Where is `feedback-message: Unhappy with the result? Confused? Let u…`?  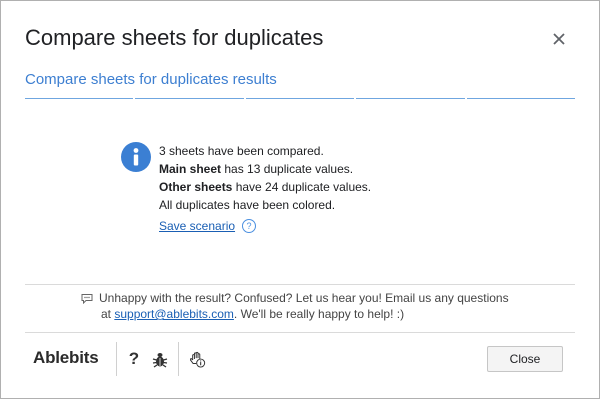
feedback-message: Unhappy with the result? Confused? Let u… is located at coordinates (295, 306).